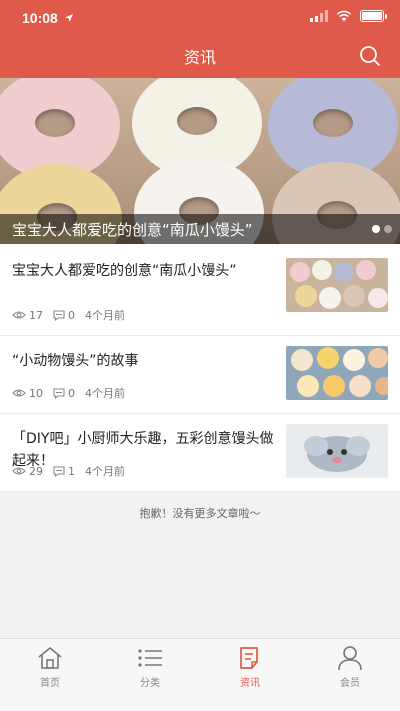 The image size is (400, 711). I want to click on list-item: “小动物馒头”的故事 10 0 4个月前, so click(200, 375).